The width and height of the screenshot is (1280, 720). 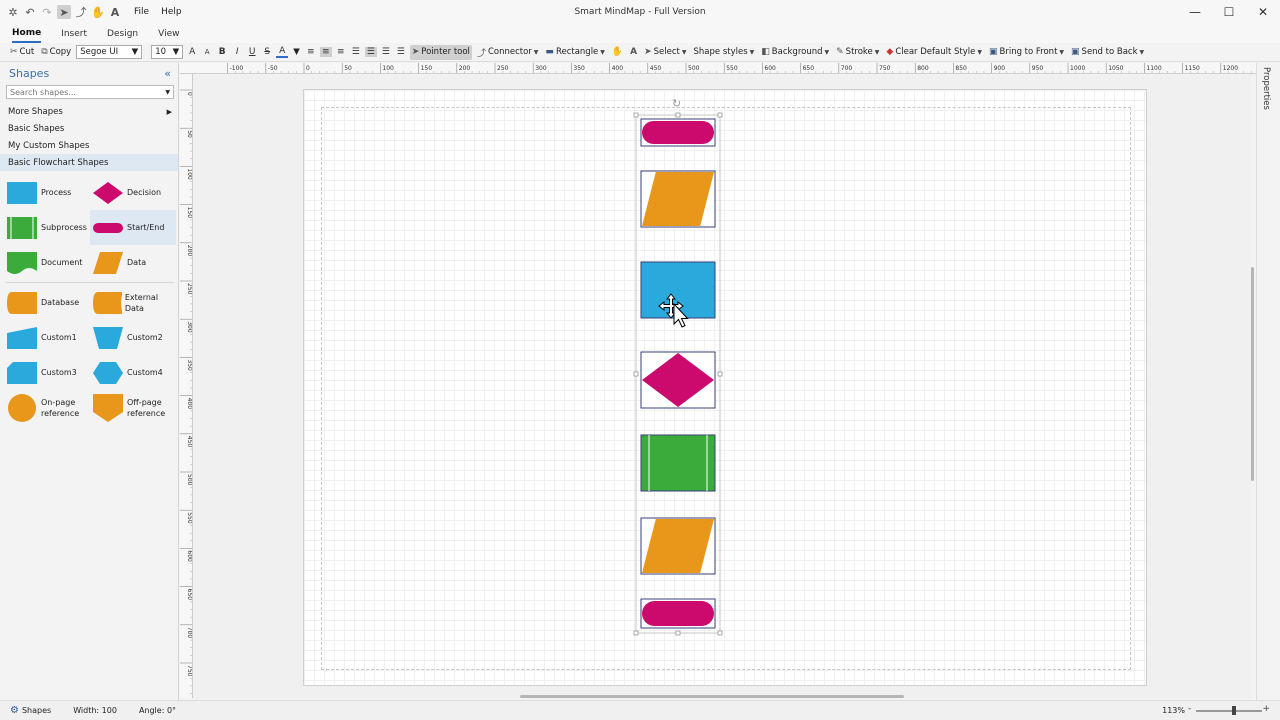 I want to click on shape-custom1: Custom1, so click(x=47, y=337).